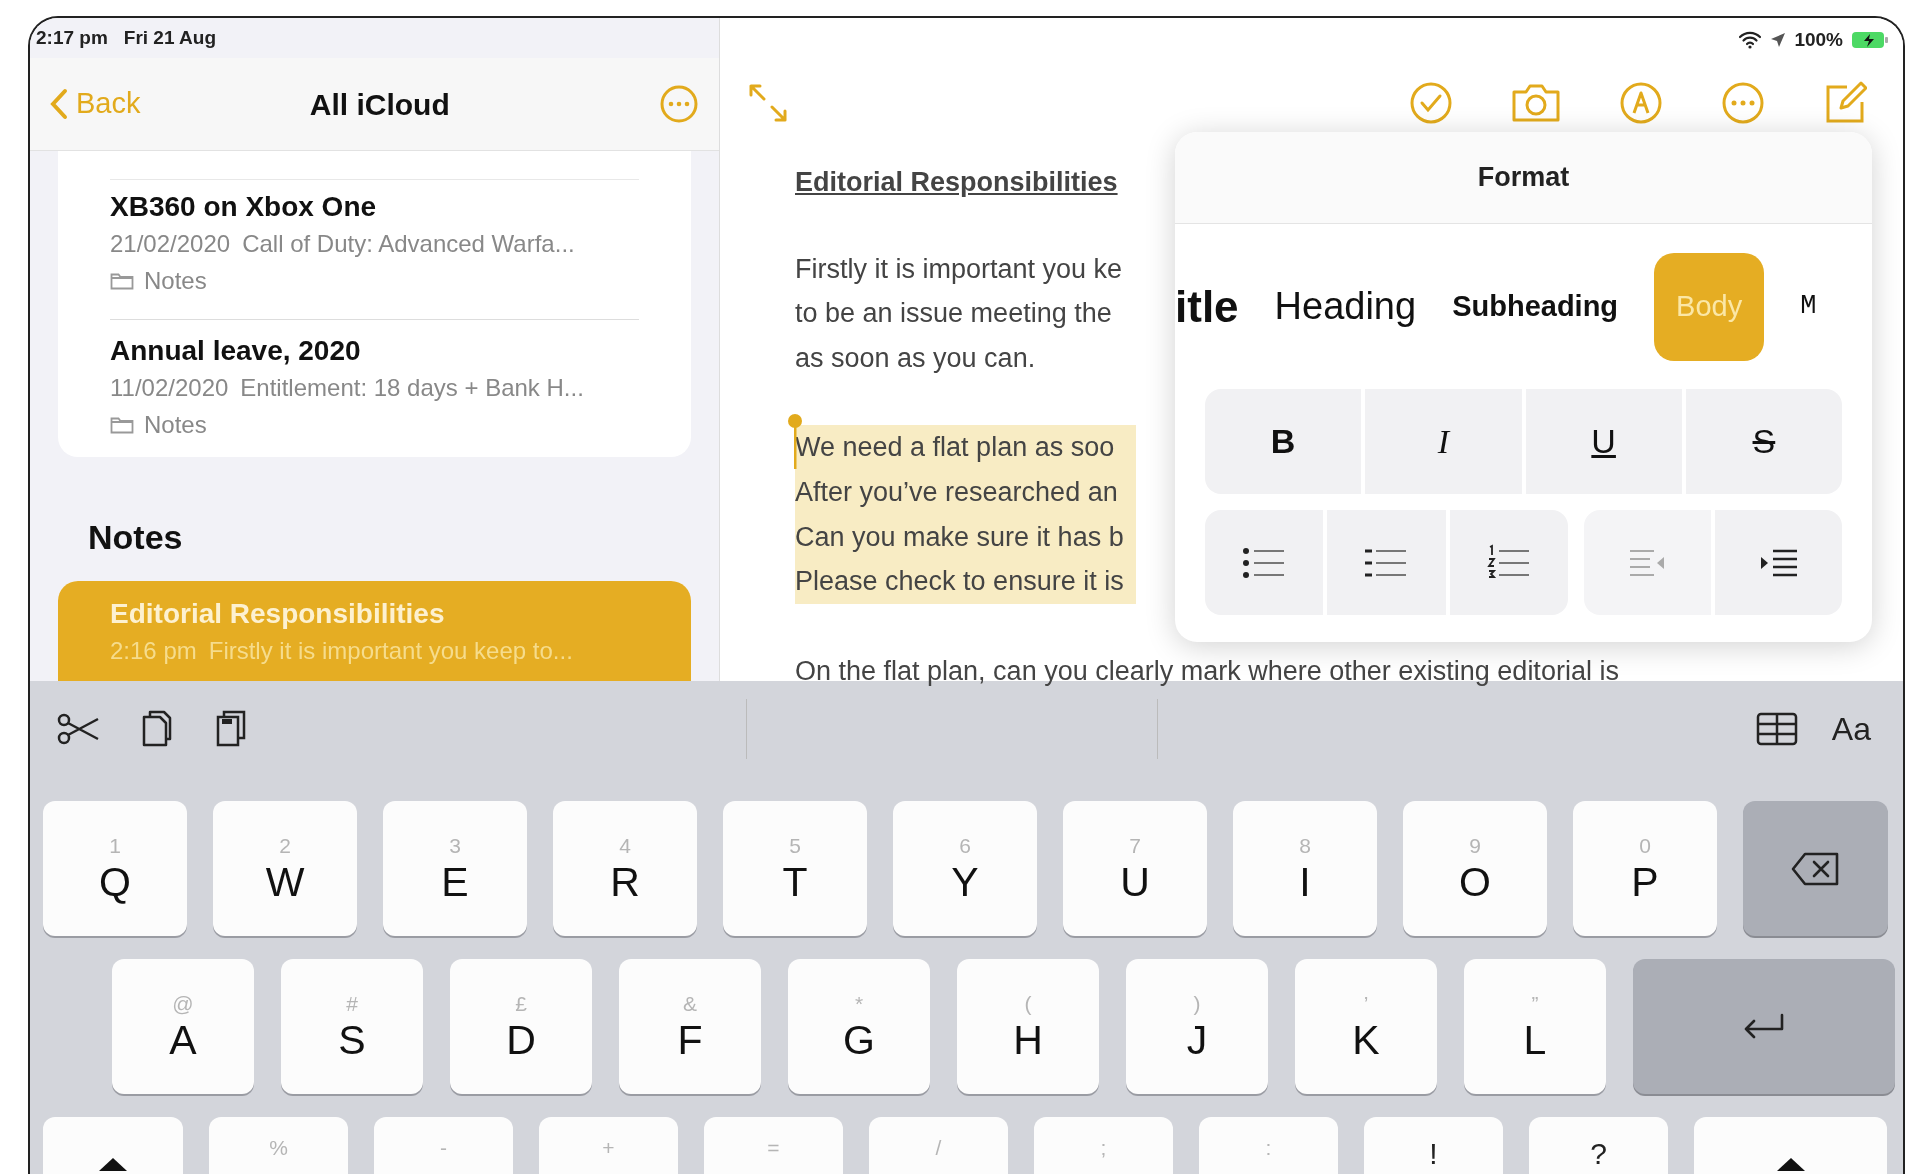  What do you see at coordinates (455, 868) in the screenshot?
I see `key: 3 E` at bounding box center [455, 868].